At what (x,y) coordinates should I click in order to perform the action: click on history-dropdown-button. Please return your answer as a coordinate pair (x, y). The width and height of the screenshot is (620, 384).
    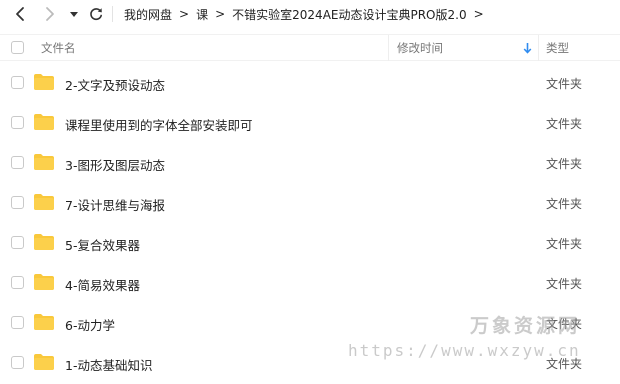
    Looking at the image, I should click on (74, 14).